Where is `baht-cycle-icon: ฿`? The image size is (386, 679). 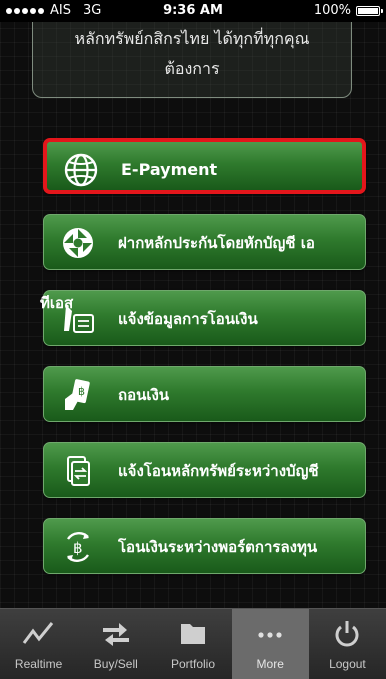 baht-cycle-icon: ฿ is located at coordinates (78, 547).